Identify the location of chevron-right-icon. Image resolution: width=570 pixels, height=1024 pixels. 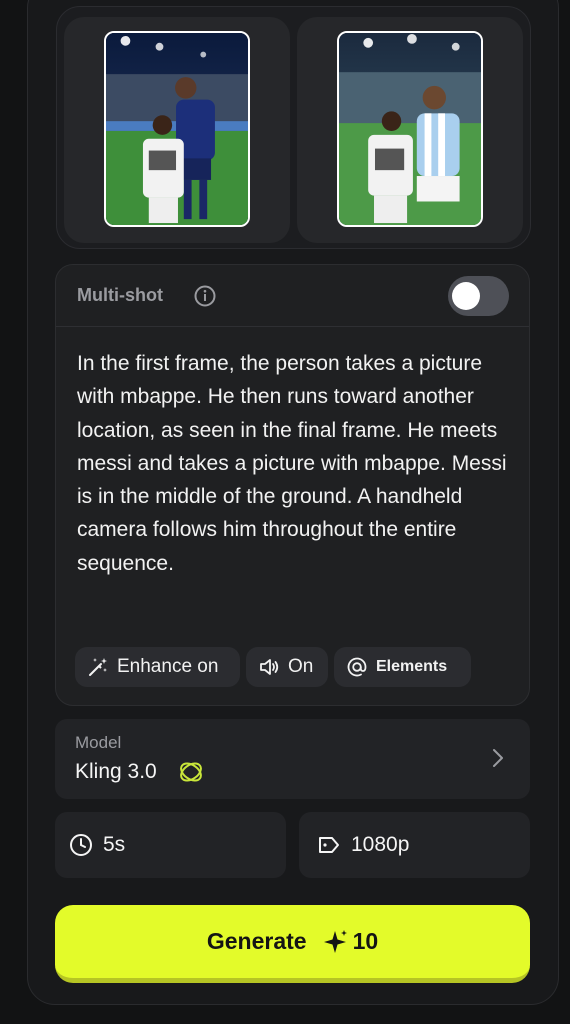
(498, 758).